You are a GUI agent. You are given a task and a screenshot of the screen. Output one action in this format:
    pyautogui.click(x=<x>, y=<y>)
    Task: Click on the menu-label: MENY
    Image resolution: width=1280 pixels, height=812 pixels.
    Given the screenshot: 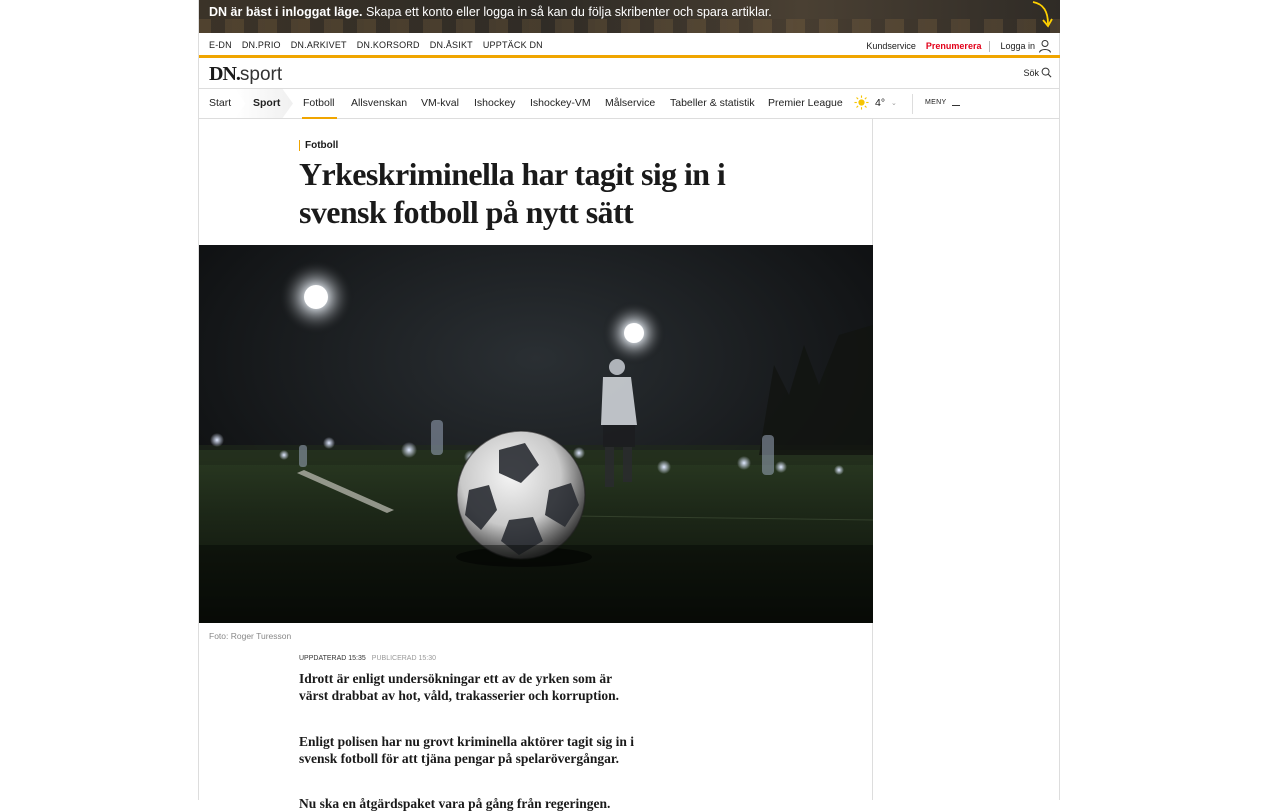 What is the action you would take?
    pyautogui.click(x=936, y=102)
    